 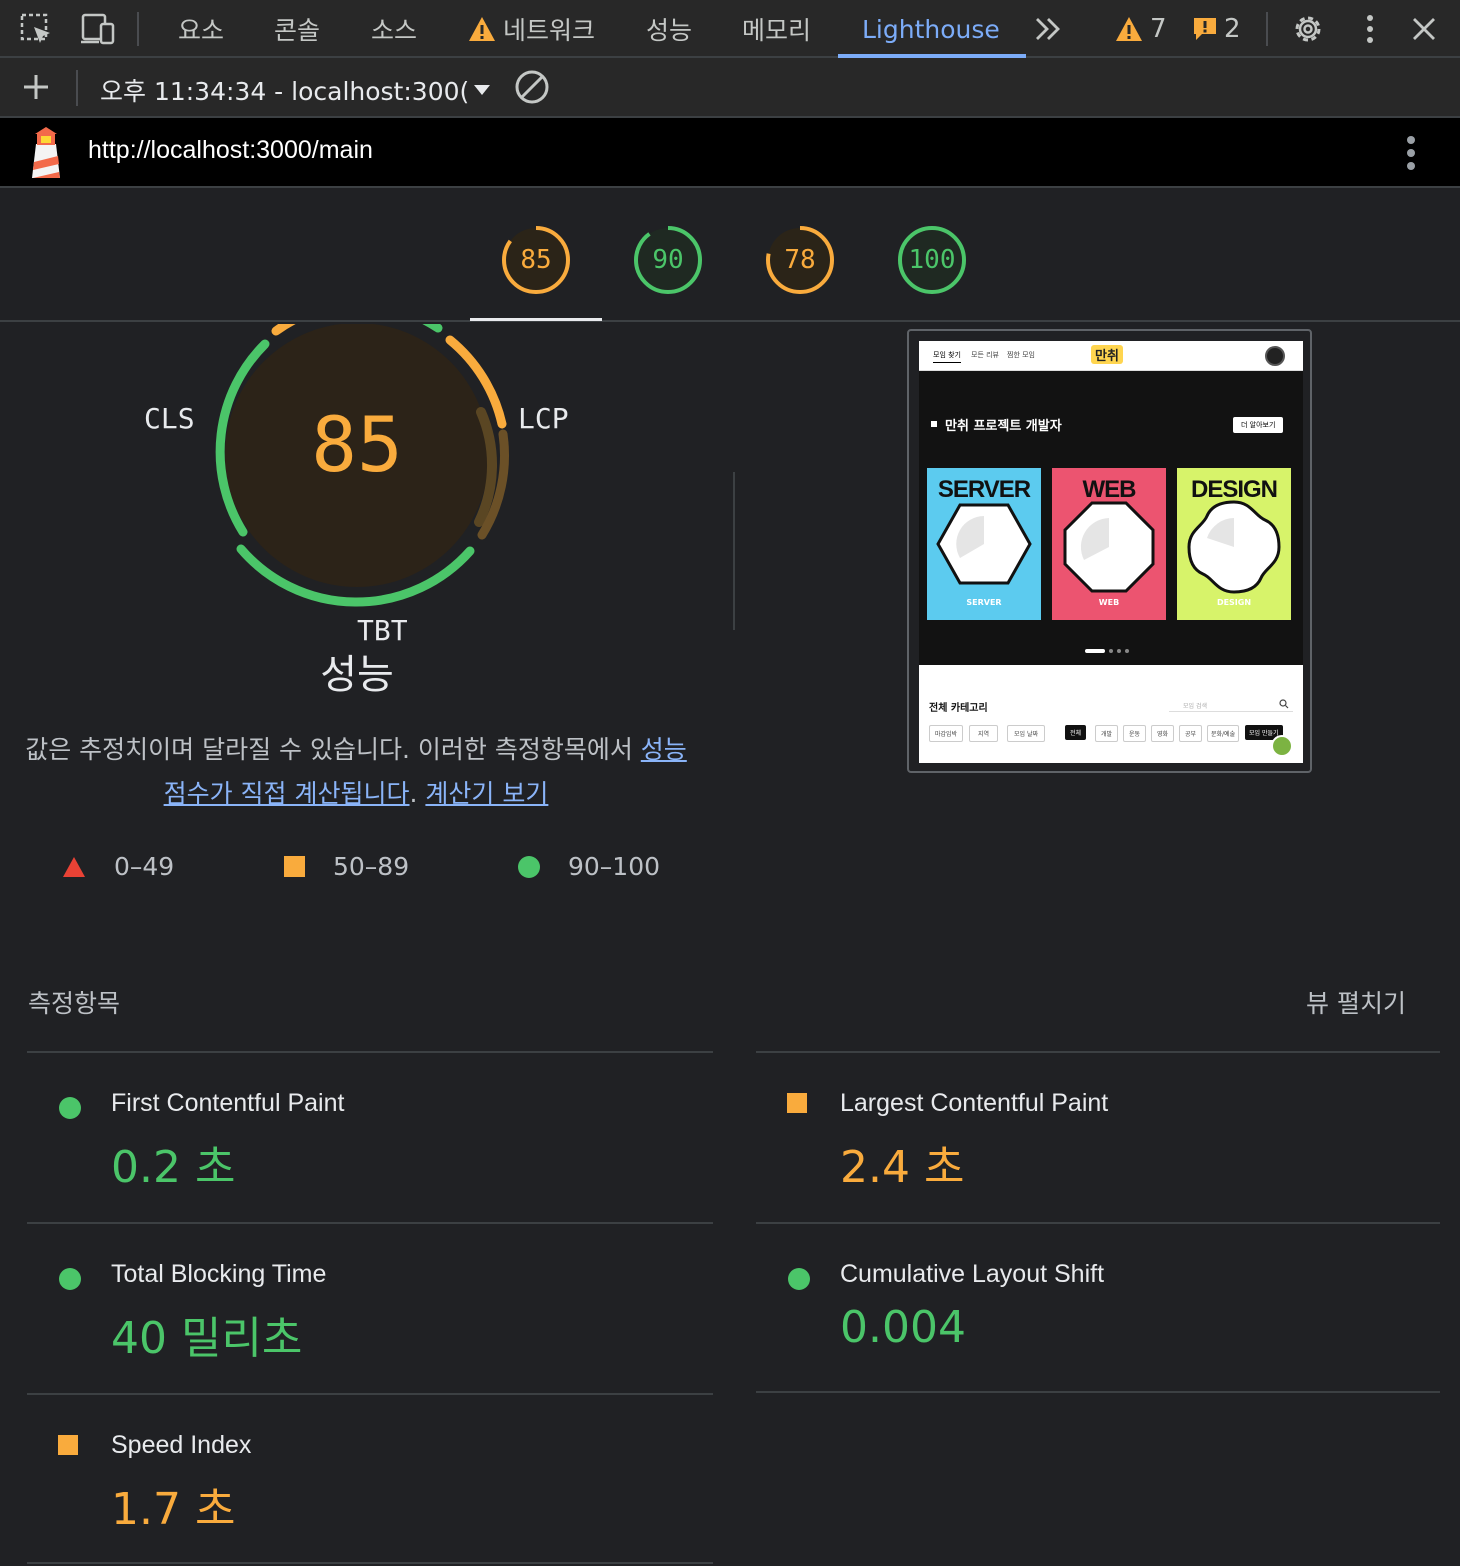 What do you see at coordinates (1234, 602) in the screenshot?
I see `shot-card-label: DESIGN` at bounding box center [1234, 602].